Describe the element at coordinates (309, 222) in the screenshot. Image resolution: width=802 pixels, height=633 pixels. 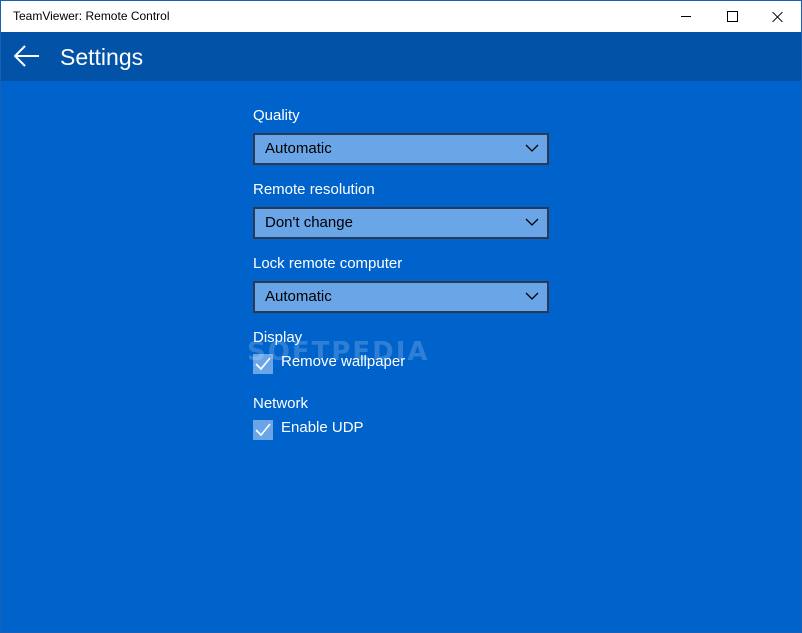
I see `remote-resolution-value: Don't change` at that location.